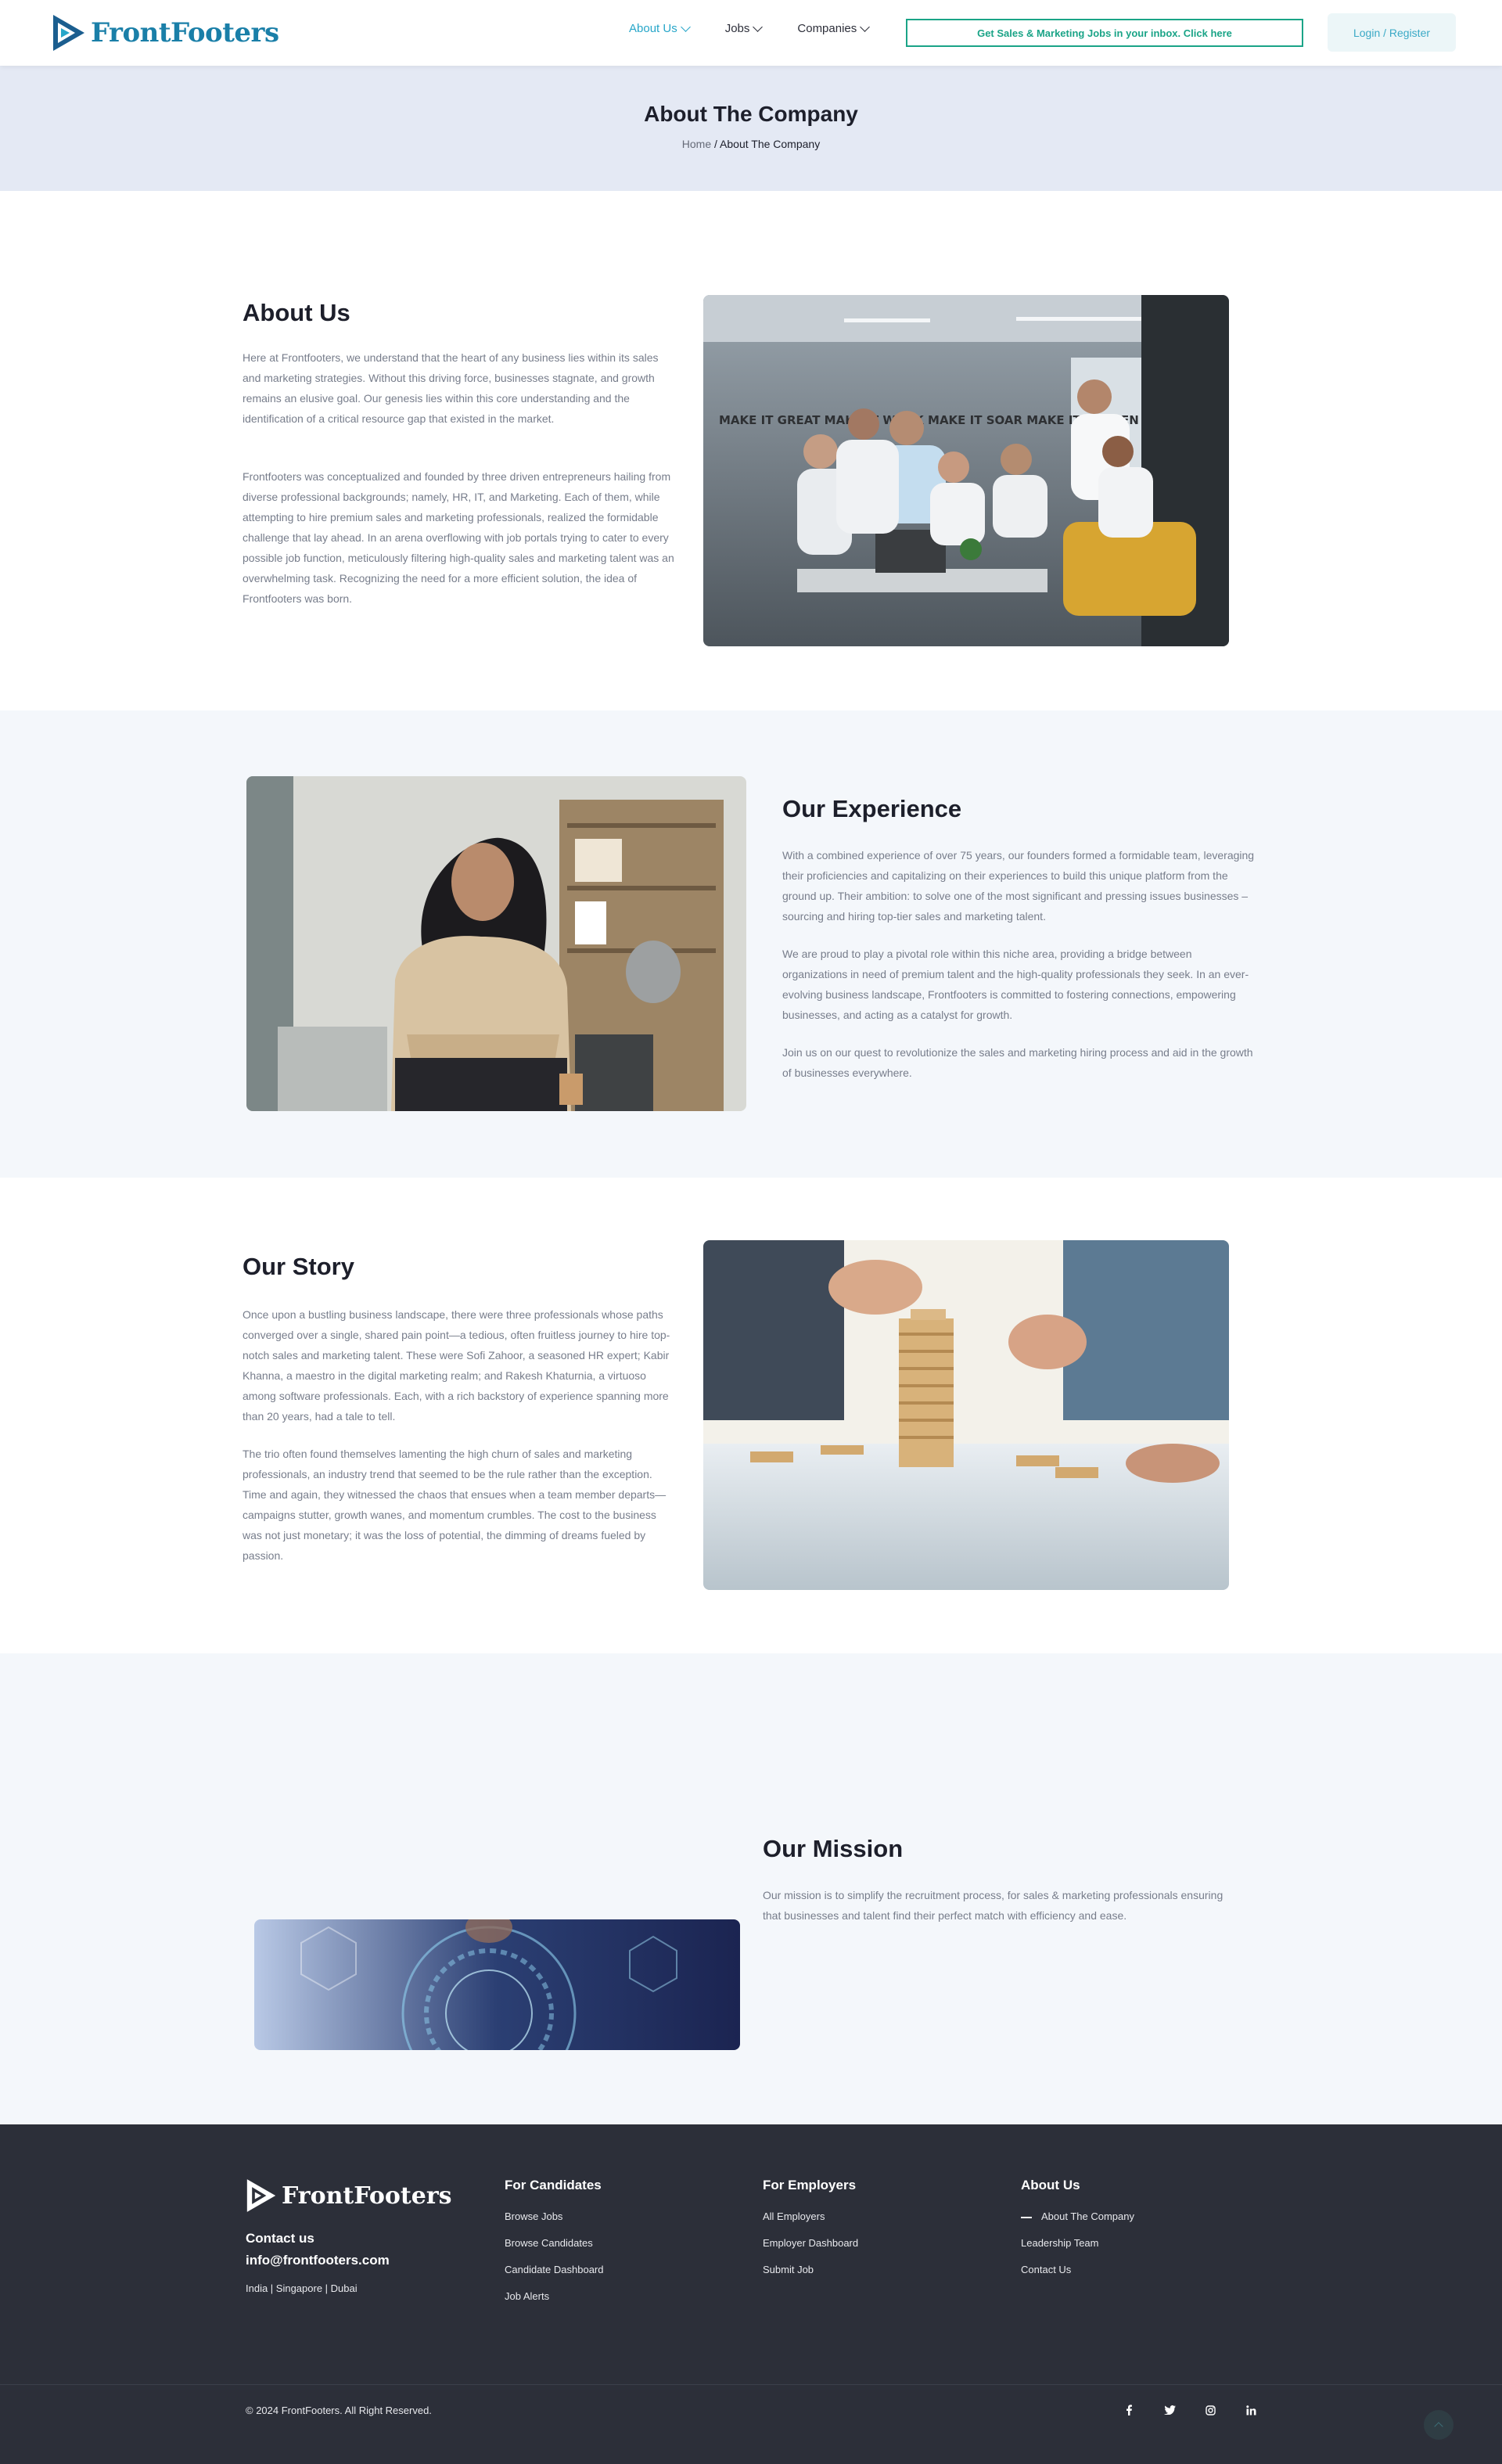 This screenshot has width=1502, height=2464. I want to click on nav-about-us: About Us, so click(660, 28).